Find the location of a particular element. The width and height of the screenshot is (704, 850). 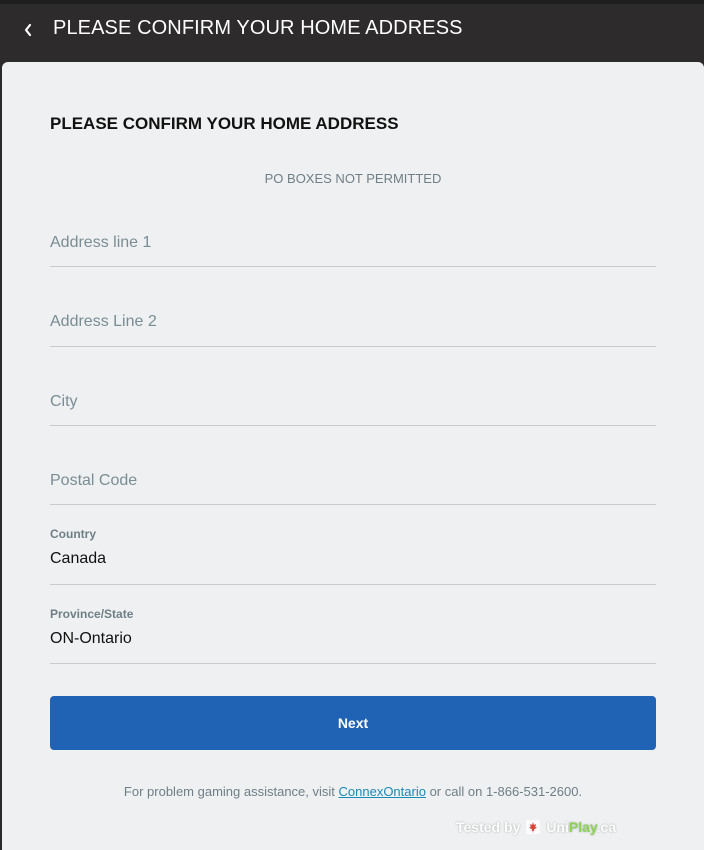

watermark: Tested by UniPlay.ca is located at coordinates (536, 827).